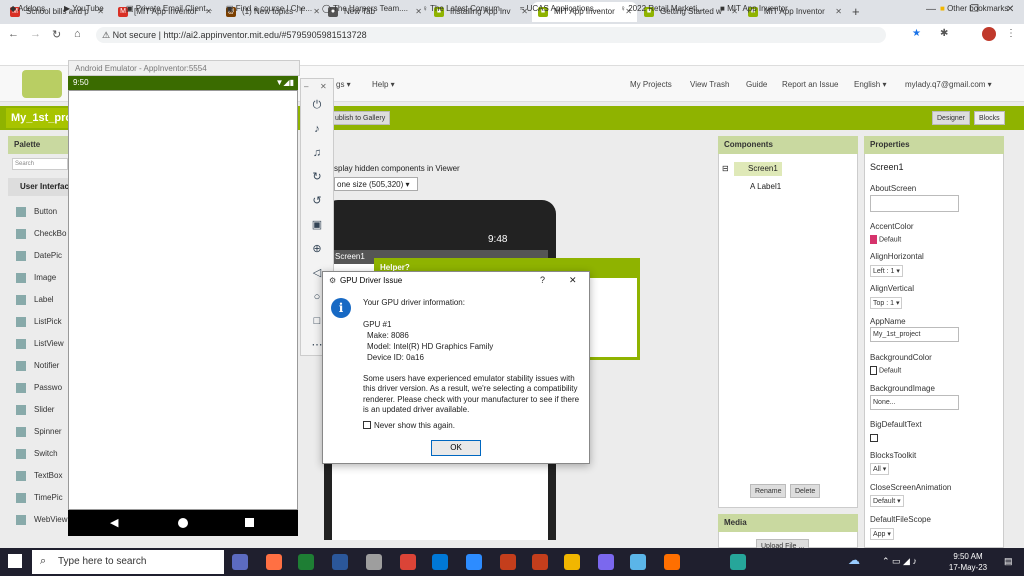  I want to click on hidden-components-toggle: splay hidden components in Viewer, so click(397, 168).